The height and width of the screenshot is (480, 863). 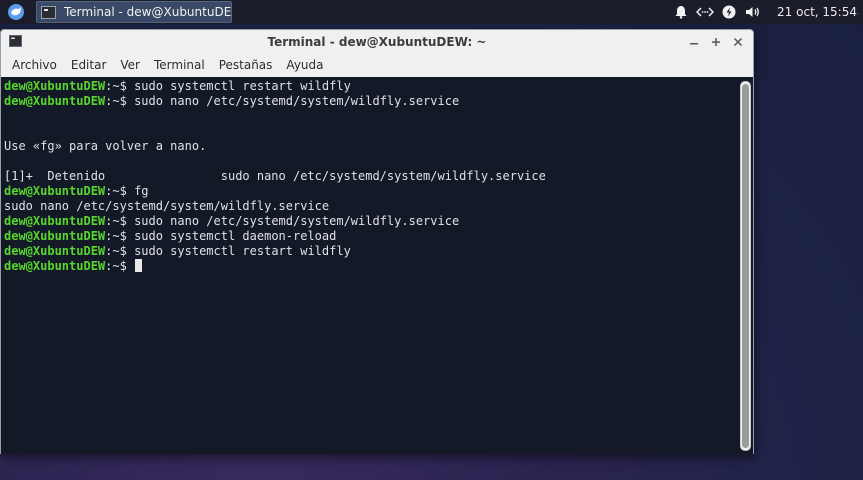 What do you see at coordinates (139, 265) in the screenshot?
I see `text-cursor` at bounding box center [139, 265].